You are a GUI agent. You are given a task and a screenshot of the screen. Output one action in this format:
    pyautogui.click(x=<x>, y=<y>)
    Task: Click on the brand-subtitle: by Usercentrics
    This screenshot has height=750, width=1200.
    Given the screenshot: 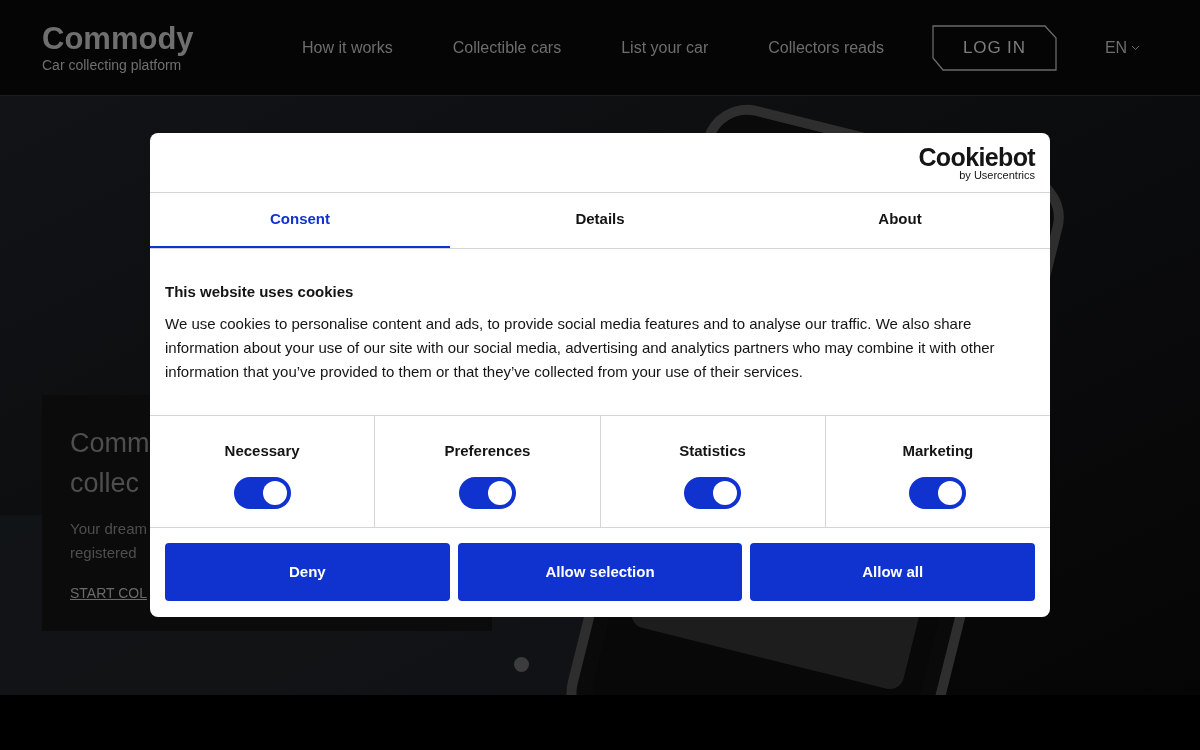 What is the action you would take?
    pyautogui.click(x=997, y=174)
    